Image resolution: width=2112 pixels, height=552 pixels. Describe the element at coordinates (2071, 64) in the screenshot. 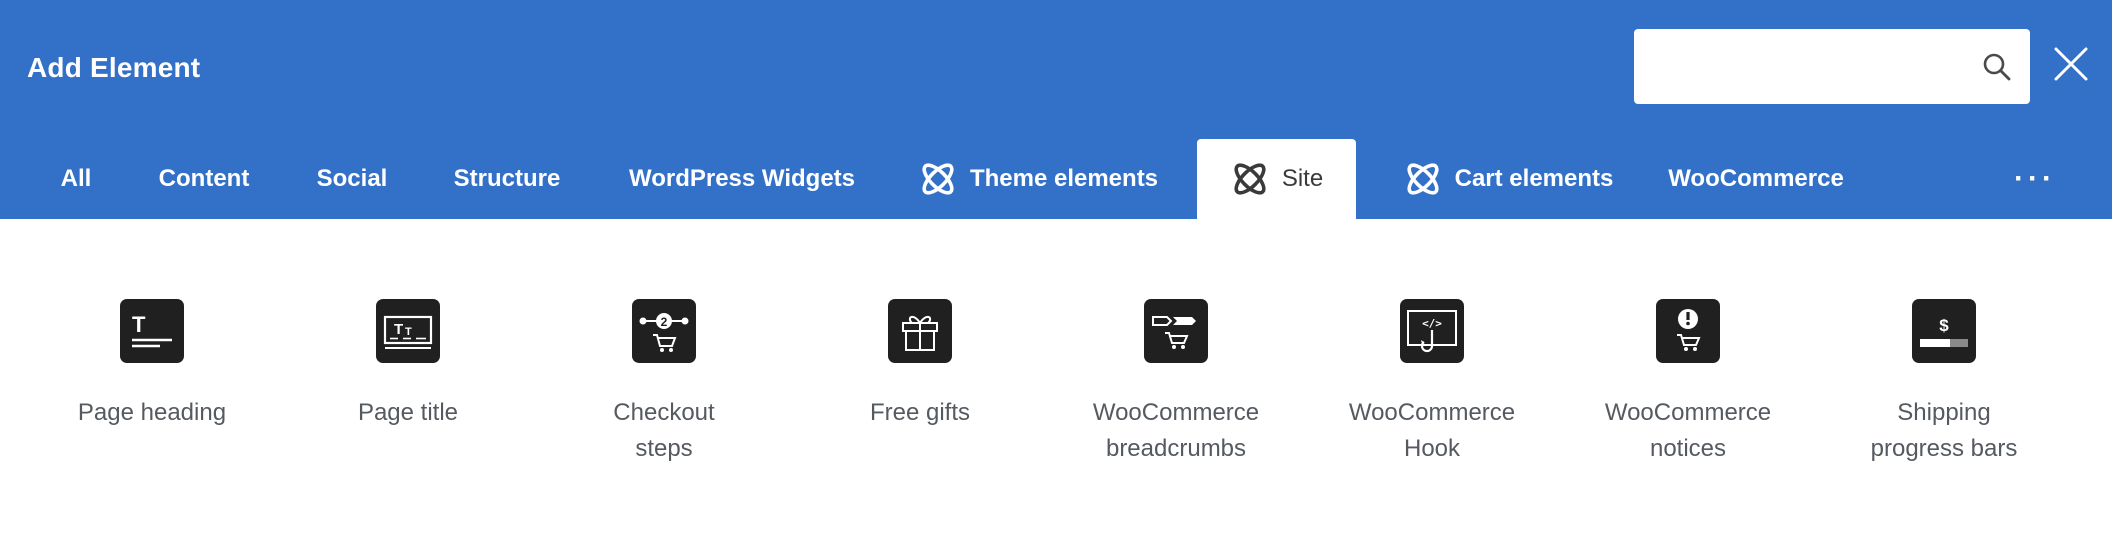

I see `close-icon` at that location.